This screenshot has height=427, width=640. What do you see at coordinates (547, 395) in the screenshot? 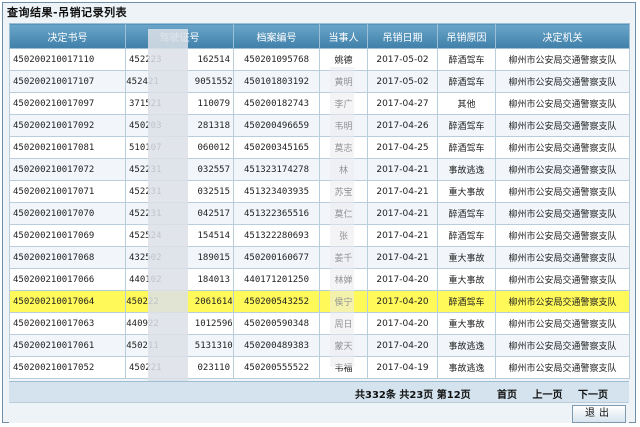
I see `prev-page-link: 上一页` at bounding box center [547, 395].